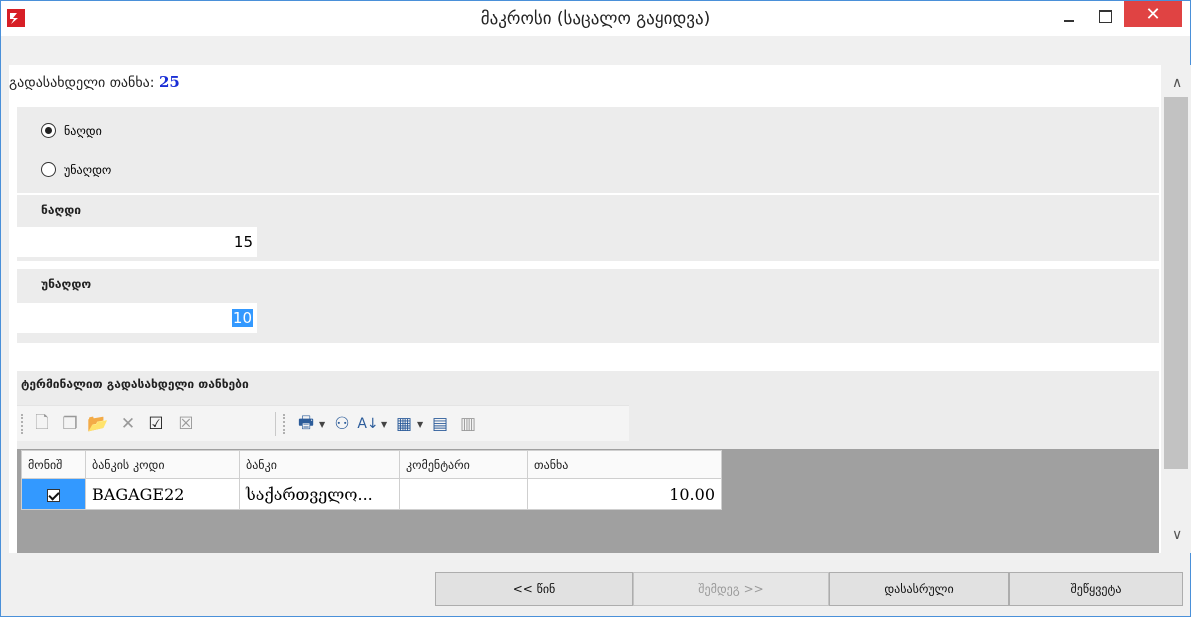  I want to click on uncheck-icon: ☒, so click(186, 424).